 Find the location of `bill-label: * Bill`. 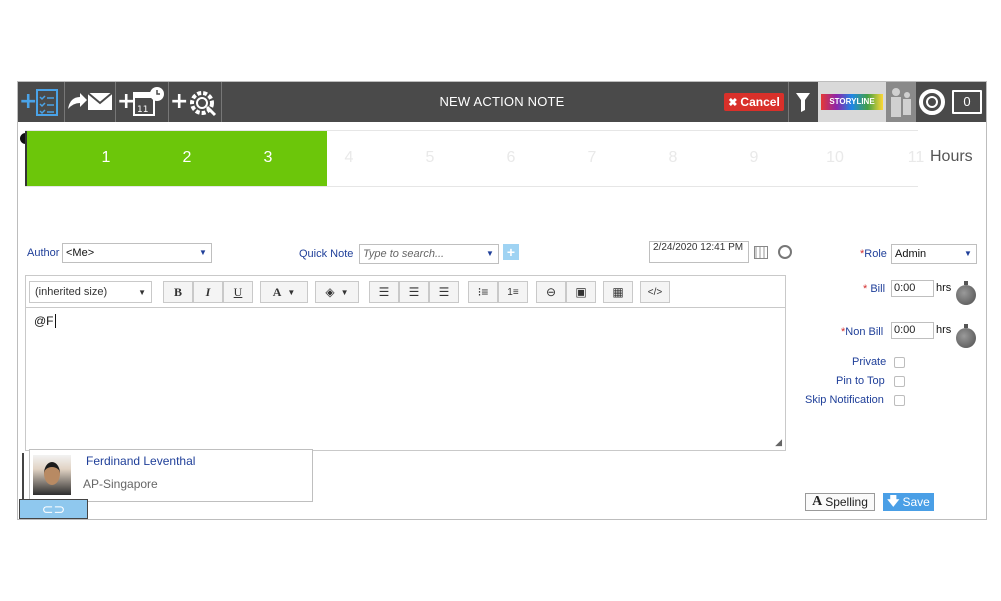

bill-label: * Bill is located at coordinates (874, 289).